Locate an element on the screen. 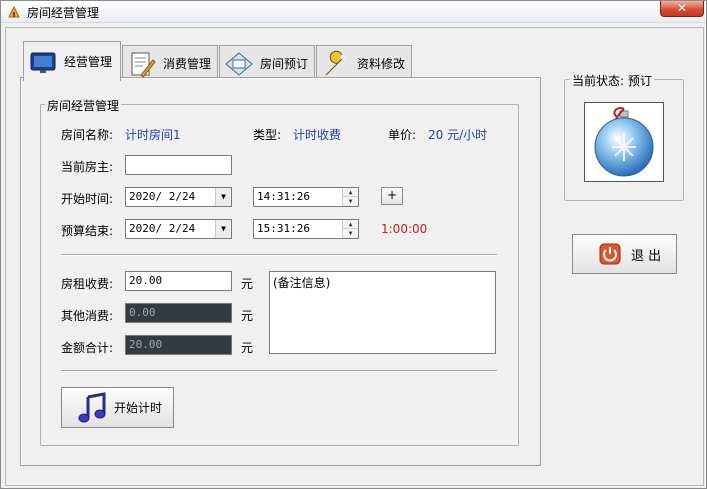 Image resolution: width=707 pixels, height=489 pixels. tab-label: 经营管理 is located at coordinates (88, 62).